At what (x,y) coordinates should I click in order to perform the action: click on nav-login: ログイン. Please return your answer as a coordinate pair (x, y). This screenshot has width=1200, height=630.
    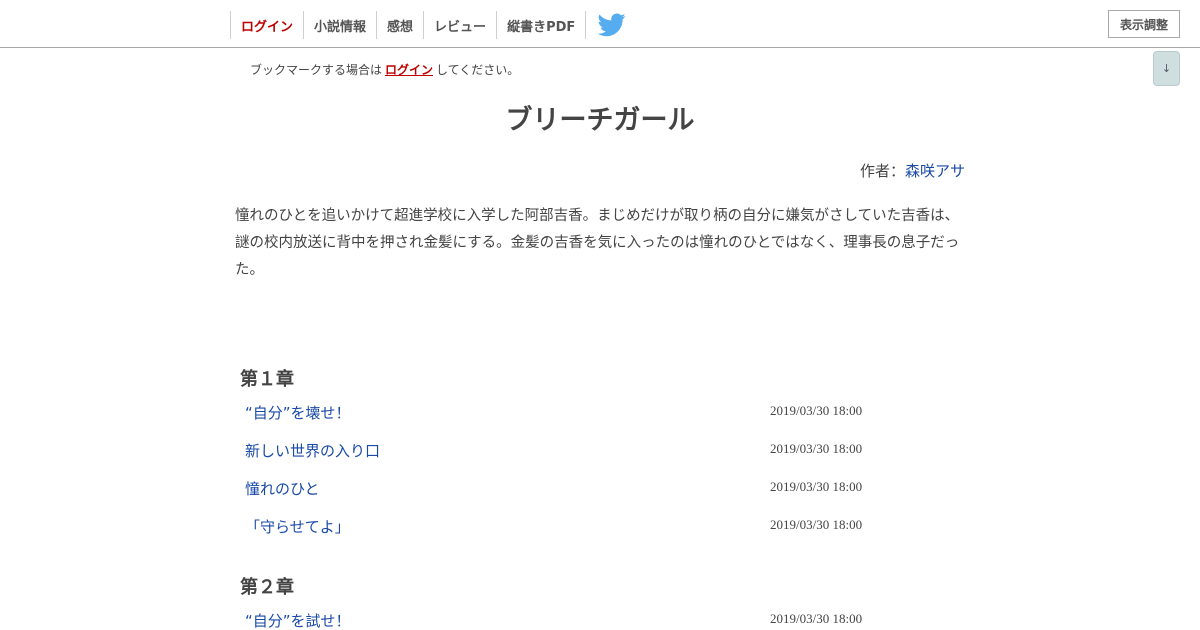
    Looking at the image, I should click on (266, 25).